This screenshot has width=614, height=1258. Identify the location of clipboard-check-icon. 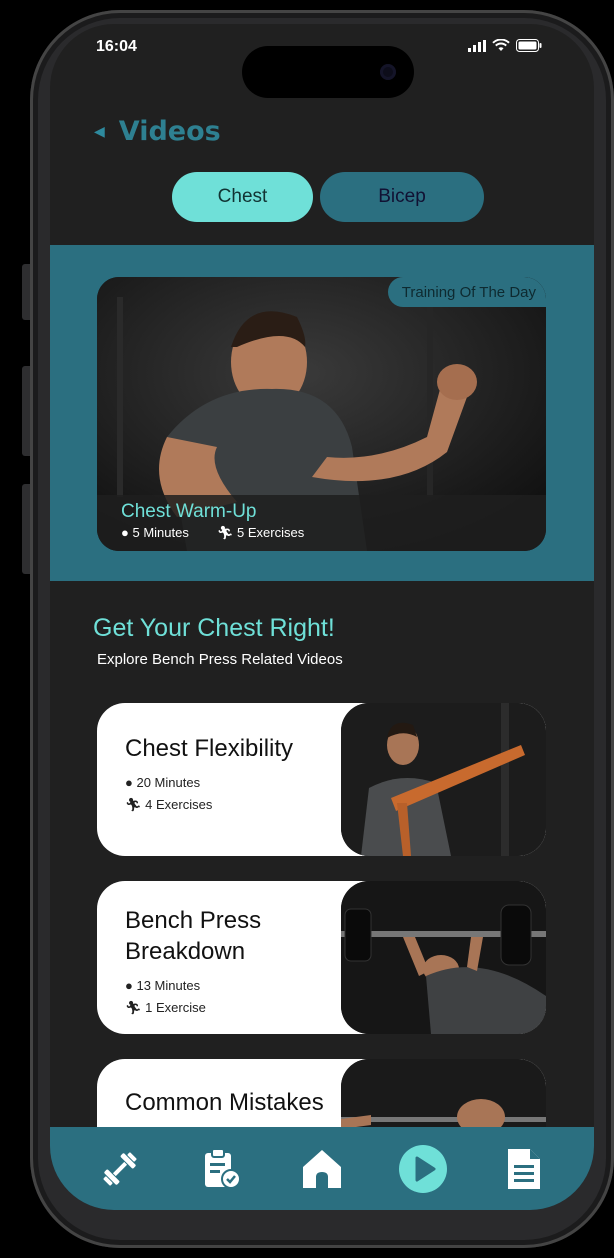
(223, 1168).